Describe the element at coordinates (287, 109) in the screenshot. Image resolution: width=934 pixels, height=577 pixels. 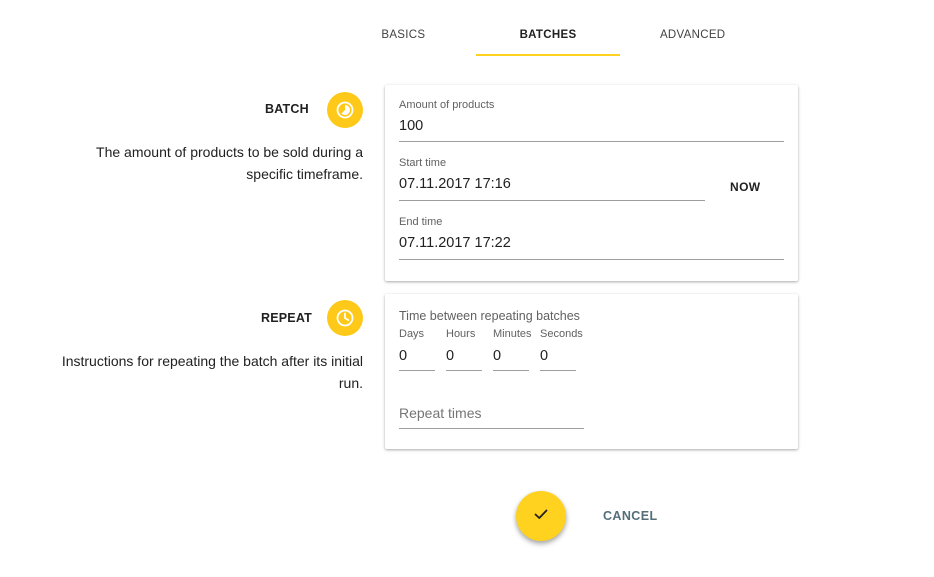
I see `batch-section-title: BATCH` at that location.